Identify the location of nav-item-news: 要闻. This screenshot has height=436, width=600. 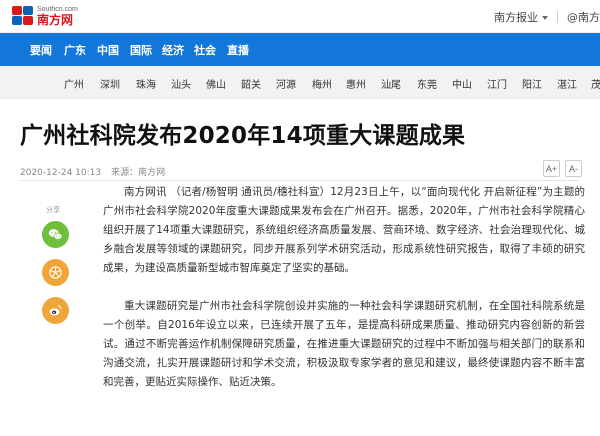
(41, 50).